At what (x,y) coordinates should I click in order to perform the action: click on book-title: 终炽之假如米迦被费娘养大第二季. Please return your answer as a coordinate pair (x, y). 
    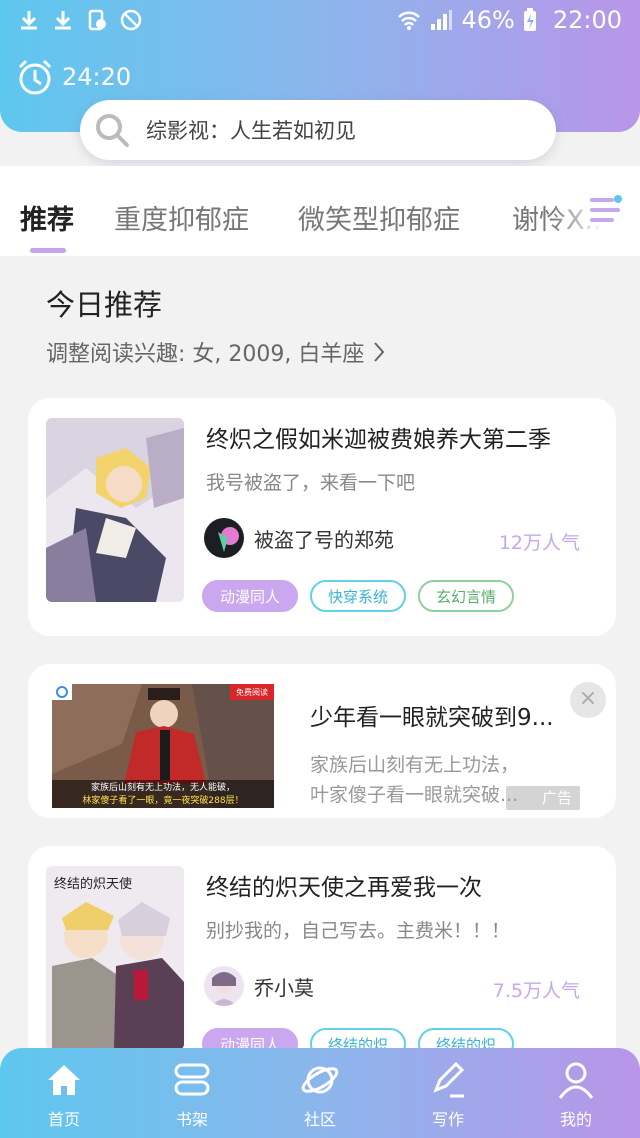
    Looking at the image, I should click on (378, 440).